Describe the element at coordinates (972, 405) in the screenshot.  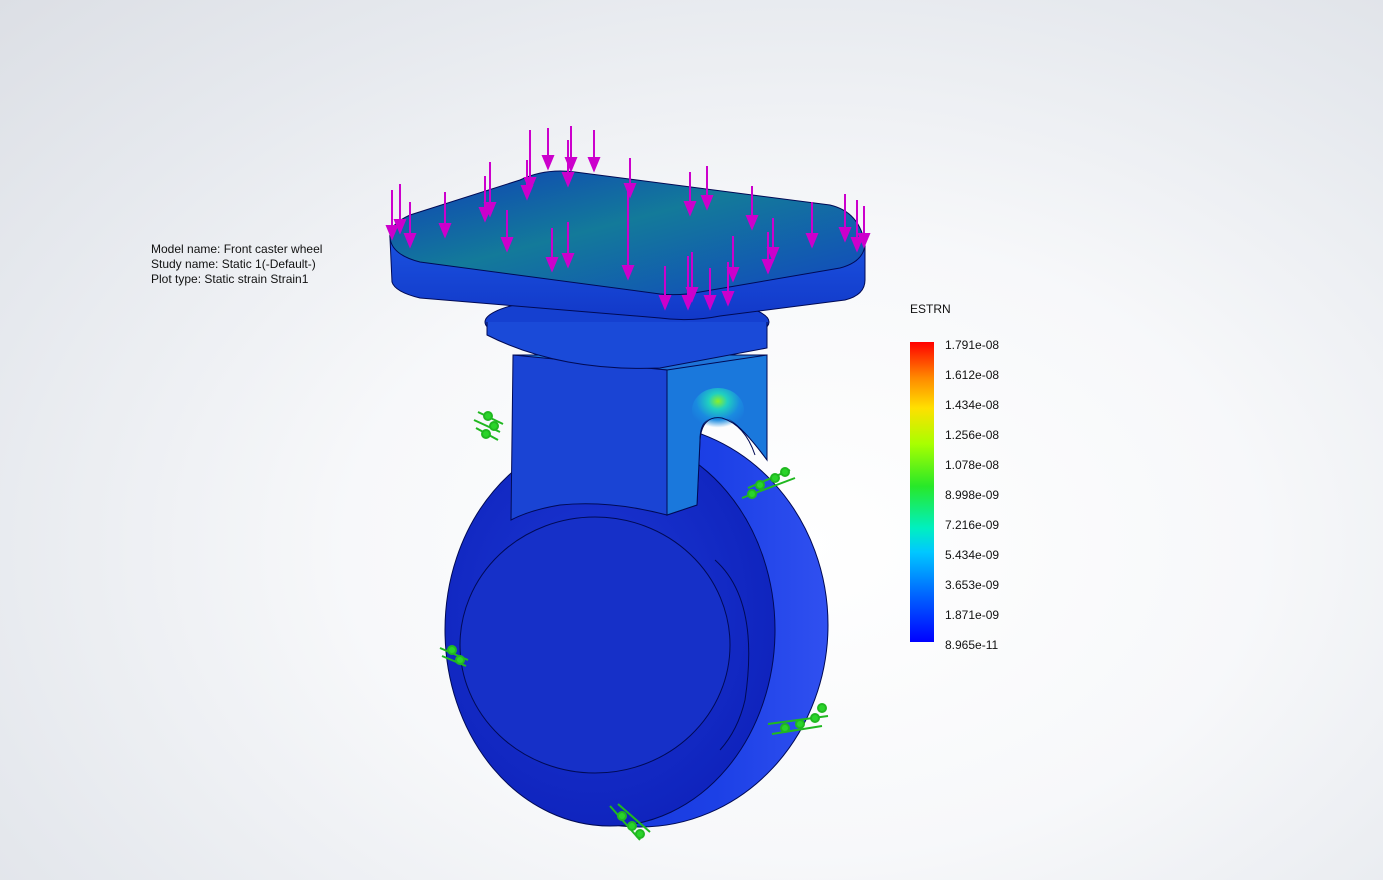
I see `legend-tick-label: 1.434e-08` at that location.